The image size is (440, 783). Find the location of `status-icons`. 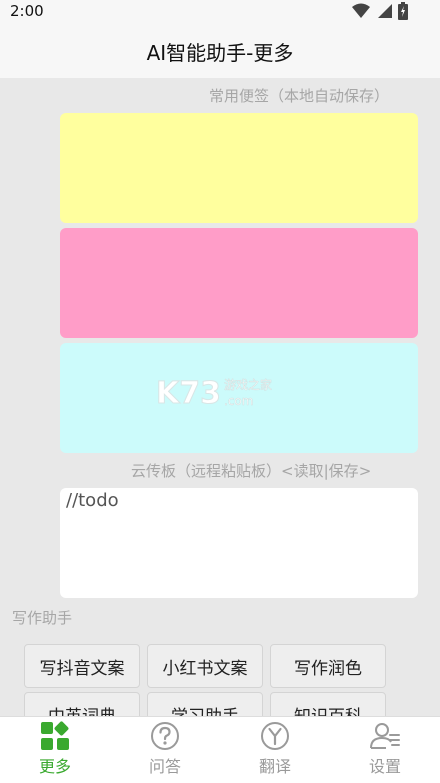

status-icons is located at coordinates (380, 11).